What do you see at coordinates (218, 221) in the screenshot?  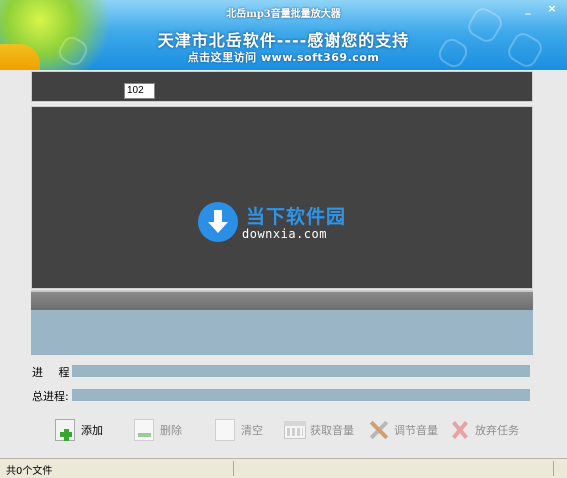 I see `download-arrow-icon` at bounding box center [218, 221].